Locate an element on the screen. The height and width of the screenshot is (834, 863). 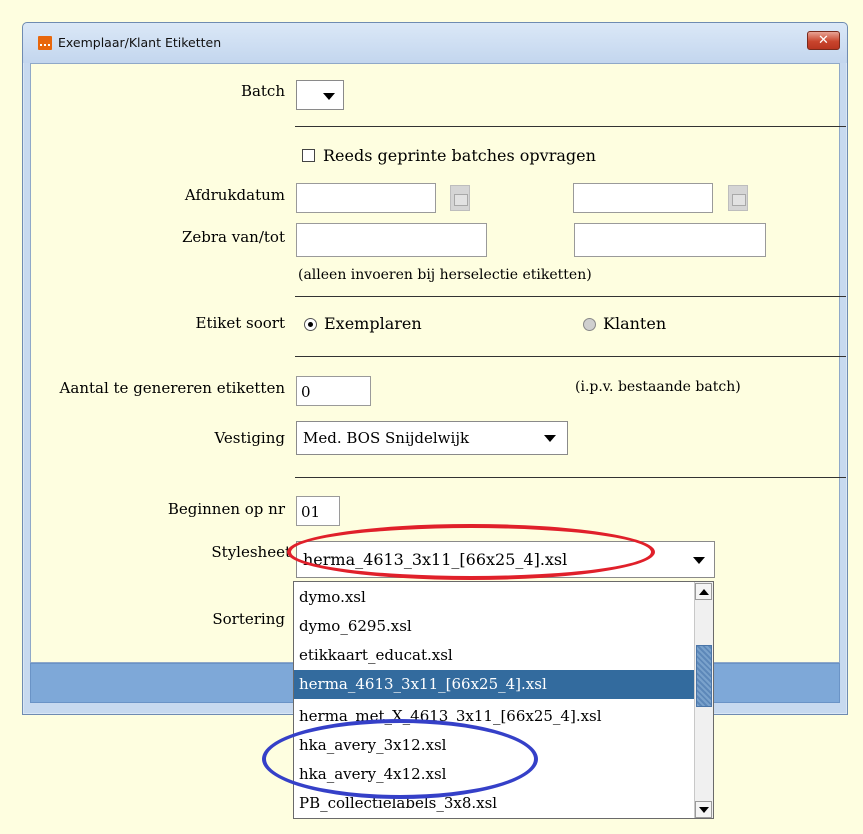
zebra-label: Zebra van/tot is located at coordinates (233, 237).